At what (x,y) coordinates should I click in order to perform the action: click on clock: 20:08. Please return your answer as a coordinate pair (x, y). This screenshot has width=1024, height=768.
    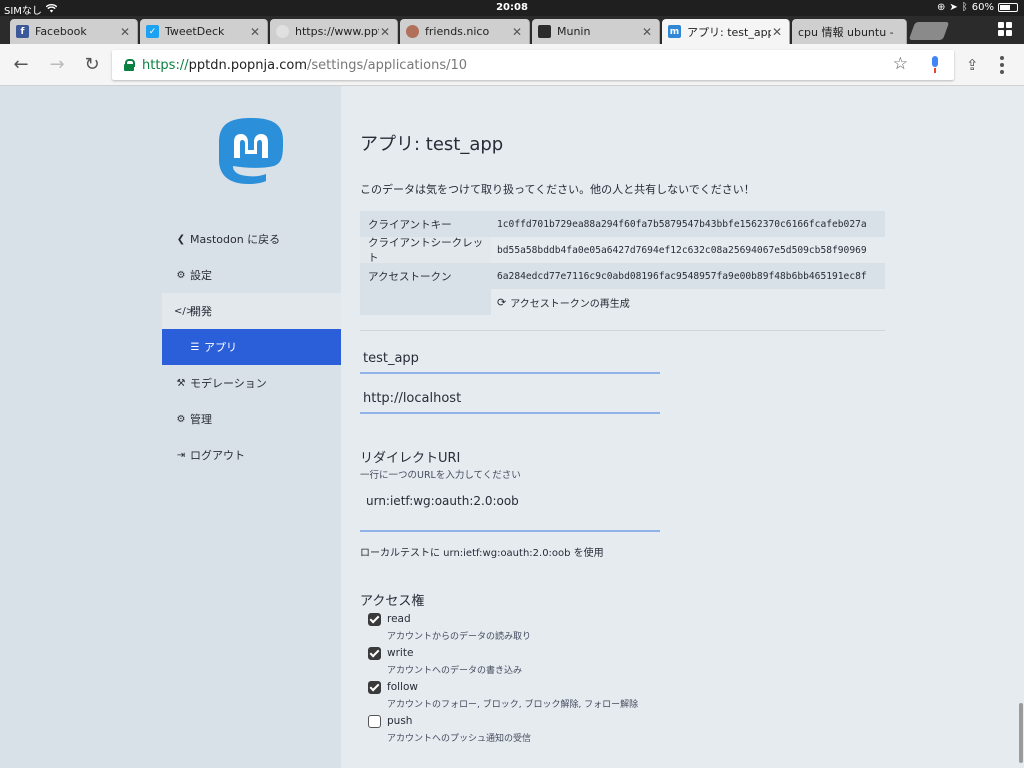
    Looking at the image, I should click on (512, 7).